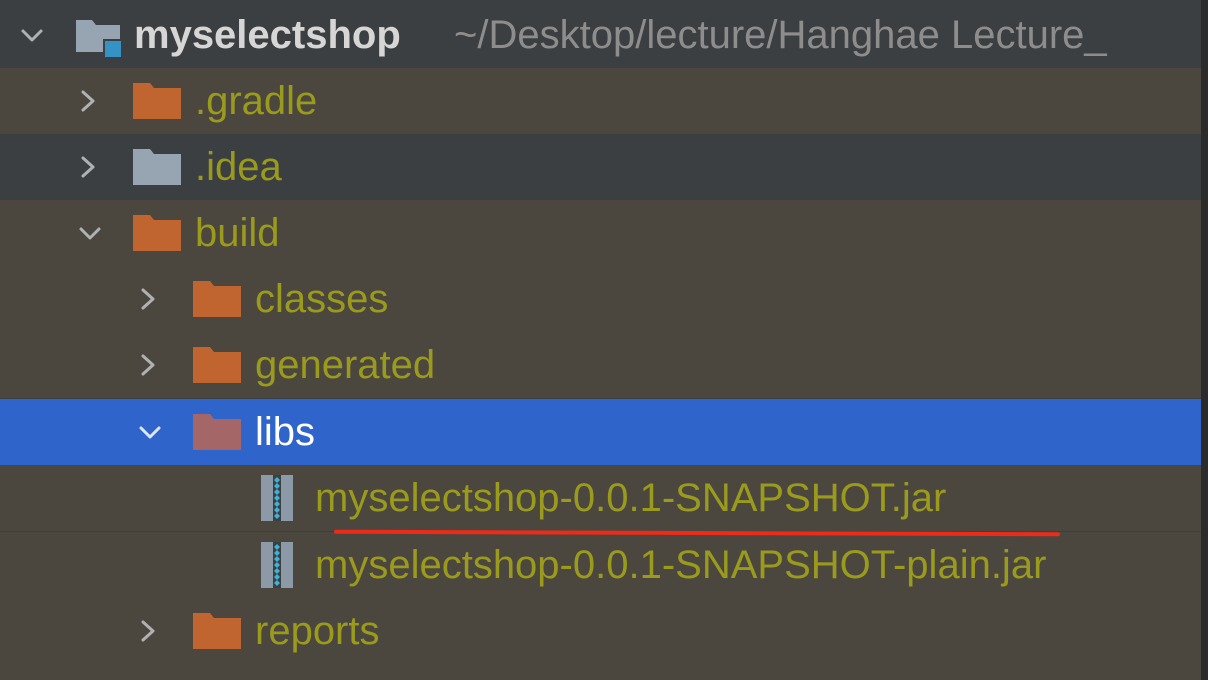  What do you see at coordinates (631, 498) in the screenshot?
I see `tree-label-jar-snapshot: myselectshop-0.0.1-SNAPSHOT.jar` at bounding box center [631, 498].